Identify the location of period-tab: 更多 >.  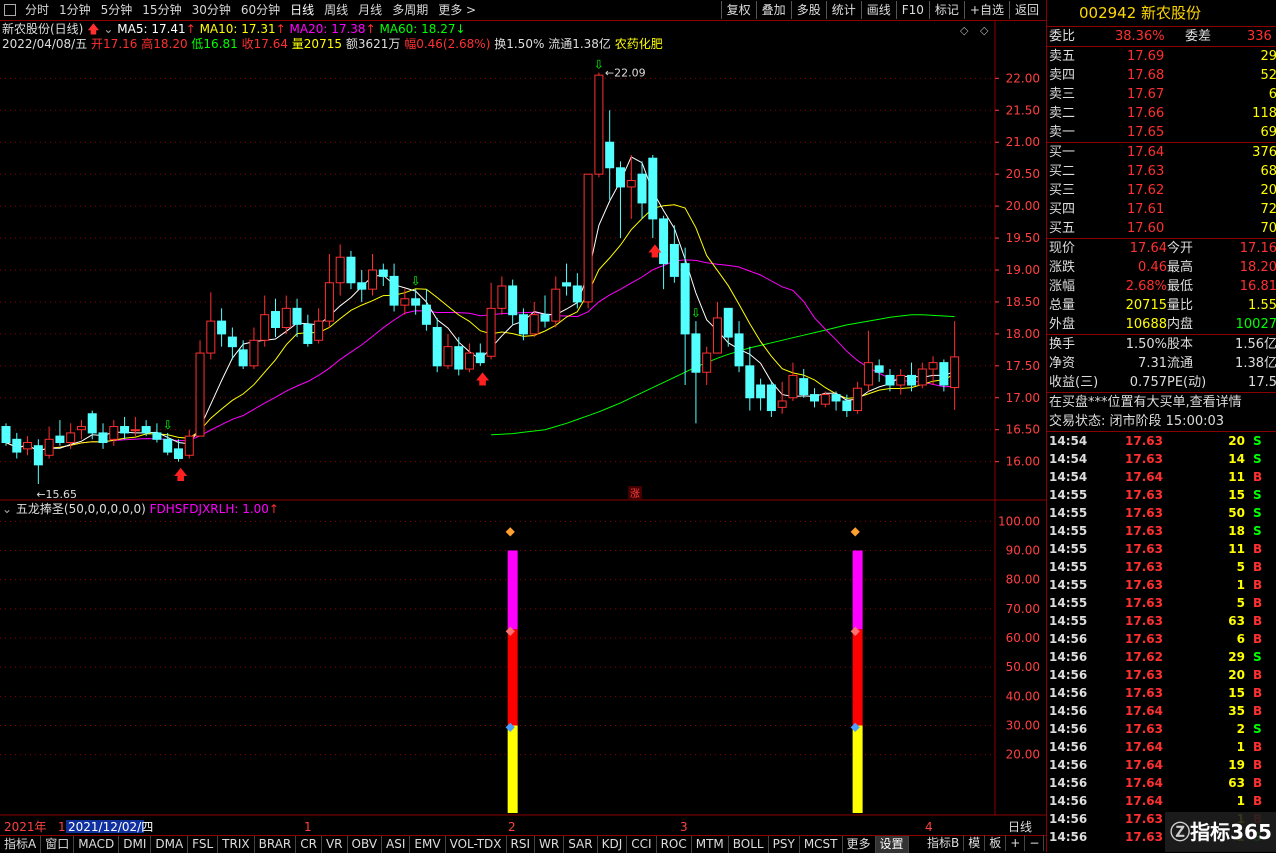
(457, 10).